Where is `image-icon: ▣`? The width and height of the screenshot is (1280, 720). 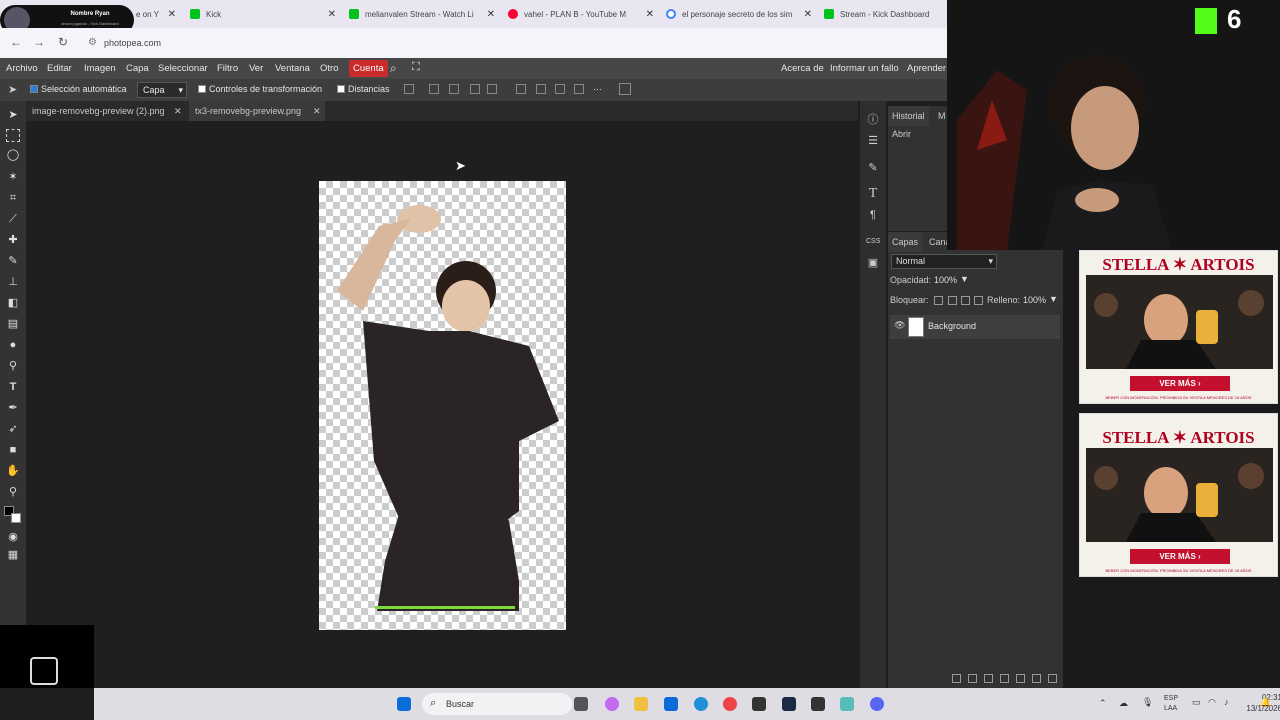
image-icon: ▣ is located at coordinates (873, 263).